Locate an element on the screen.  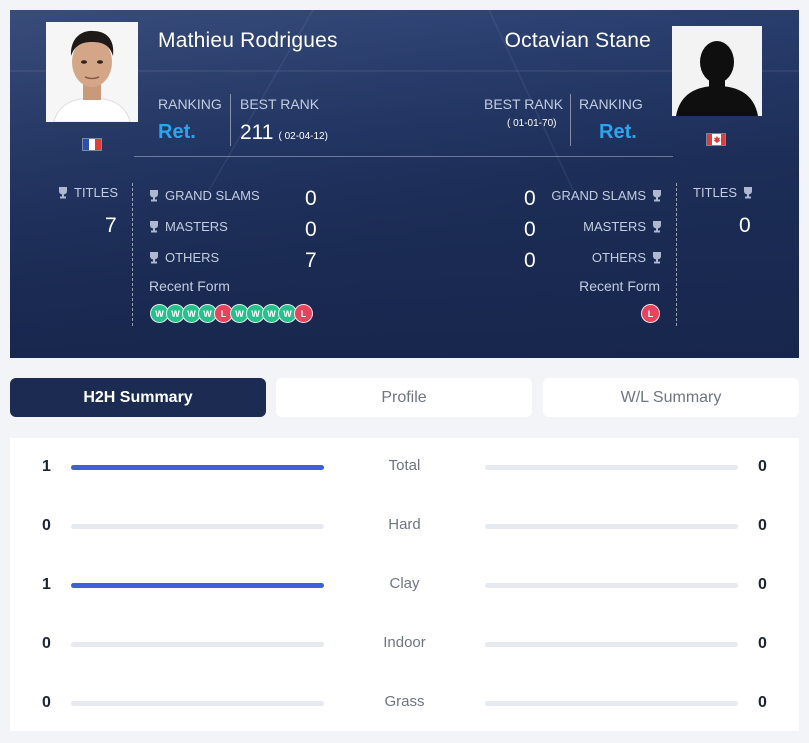
player2-best-rank-label: BEST RANK is located at coordinates (524, 104).